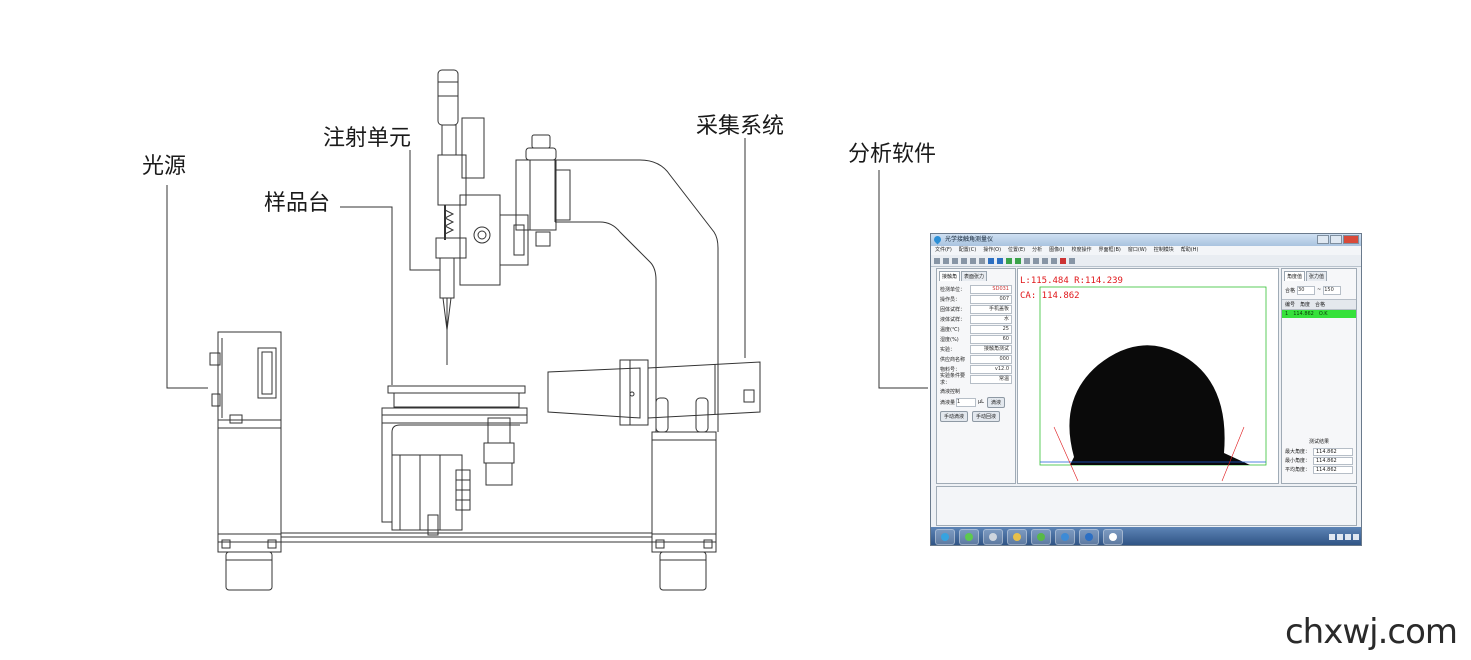  I want to click on log-panel, so click(1146, 506).